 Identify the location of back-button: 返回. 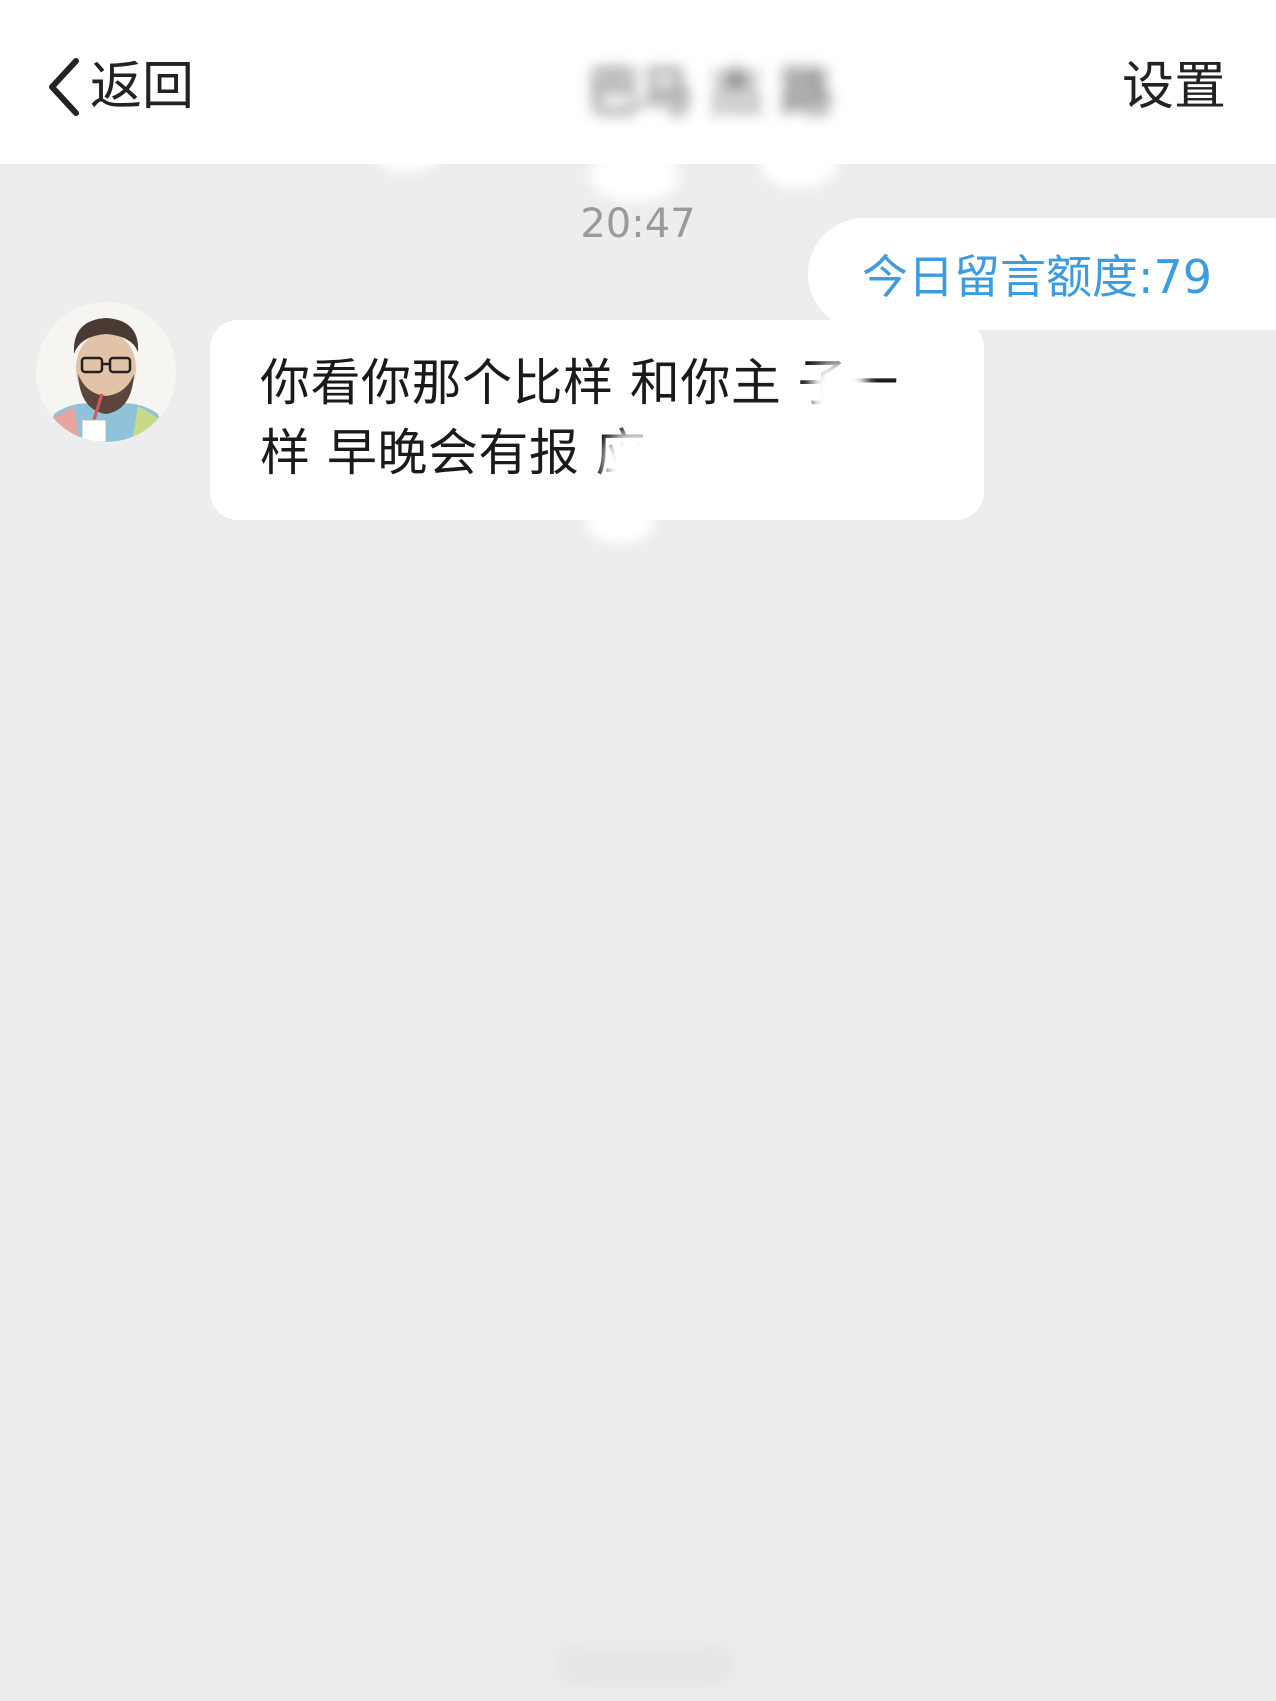
(119, 87).